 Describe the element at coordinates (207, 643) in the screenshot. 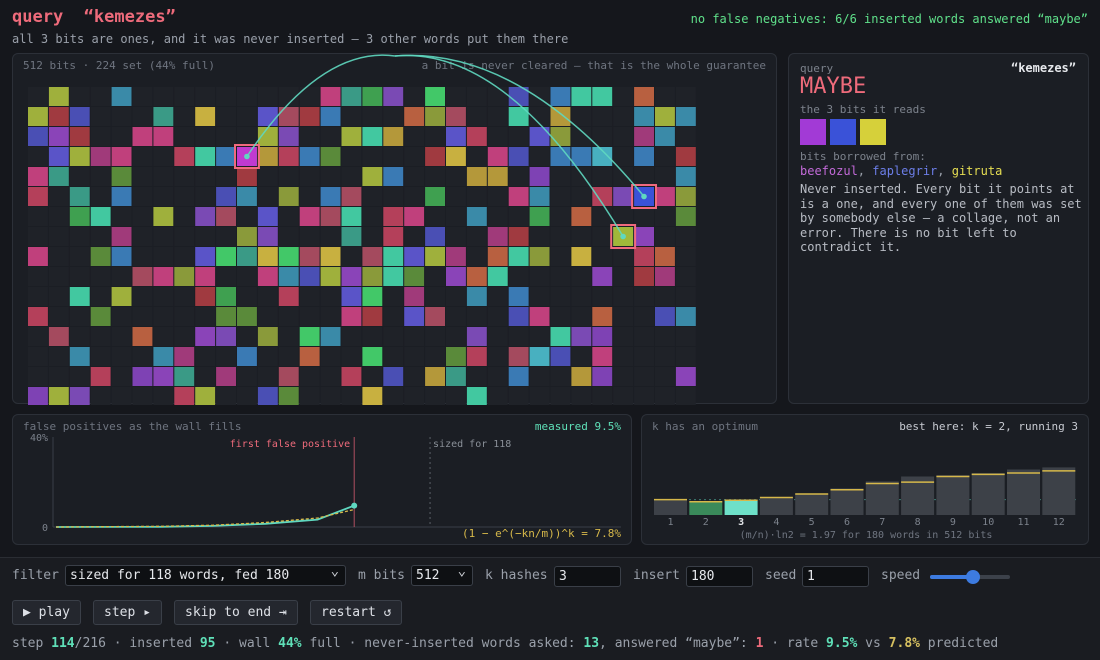

I see `status-inserted: 95` at that location.